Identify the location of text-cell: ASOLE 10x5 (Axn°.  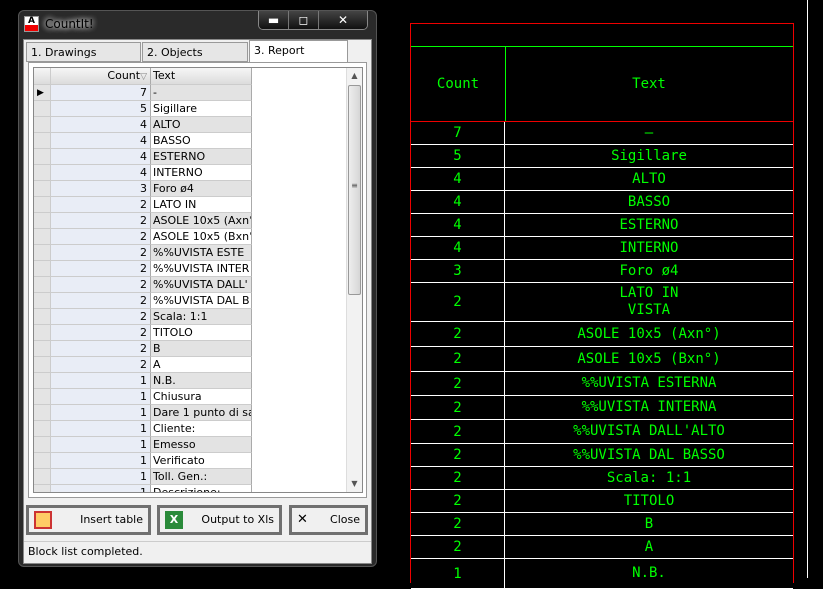
(201, 221).